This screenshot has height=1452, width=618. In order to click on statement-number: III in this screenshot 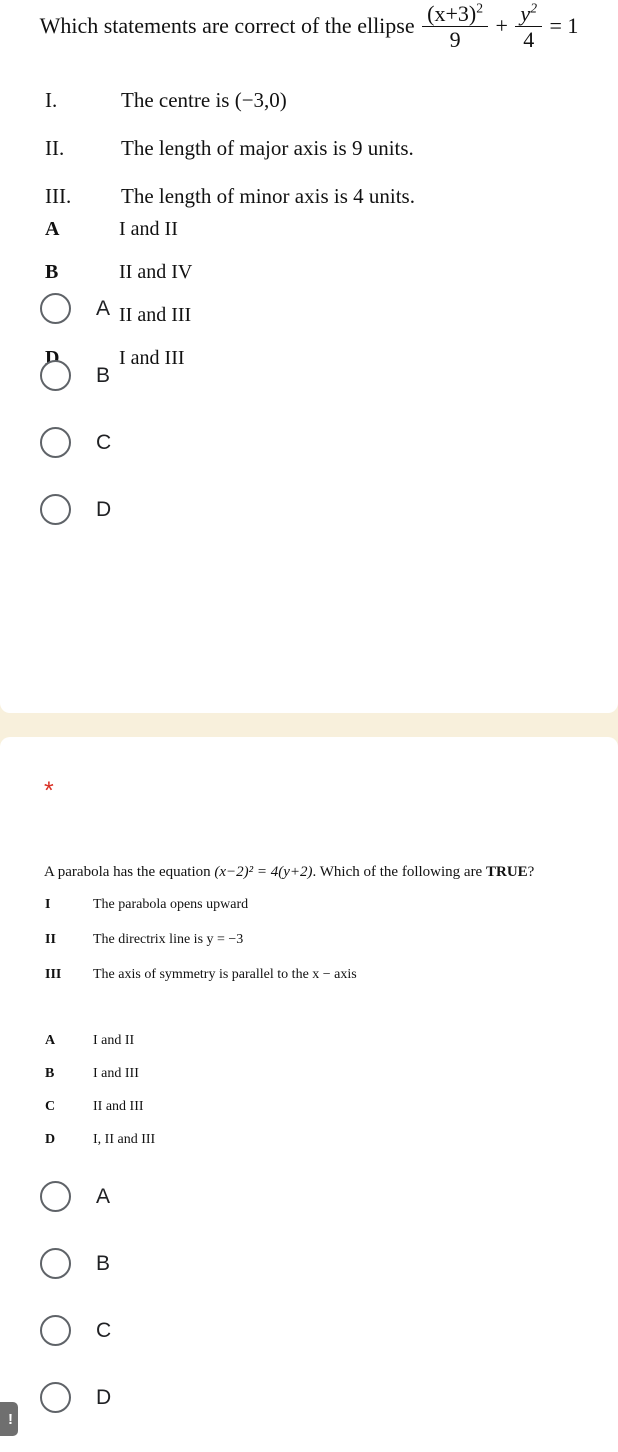, I will do `click(53, 974)`.